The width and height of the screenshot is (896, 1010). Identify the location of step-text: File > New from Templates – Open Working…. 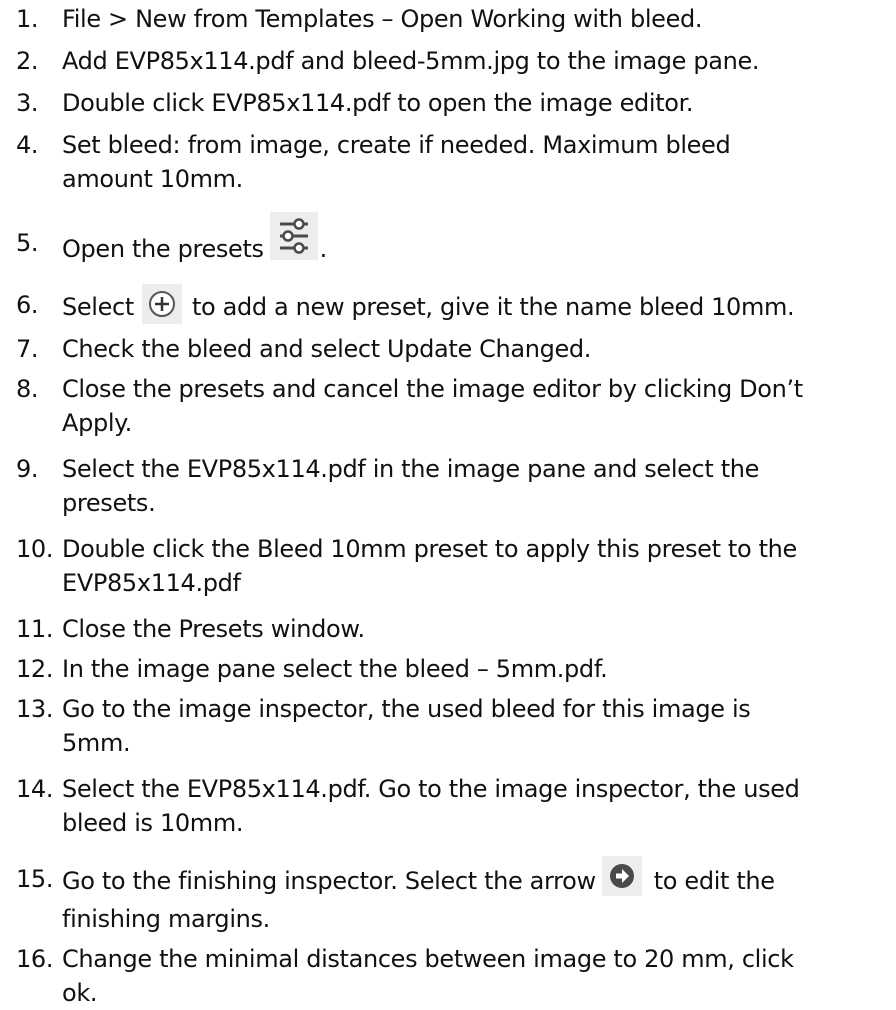
(382, 19).